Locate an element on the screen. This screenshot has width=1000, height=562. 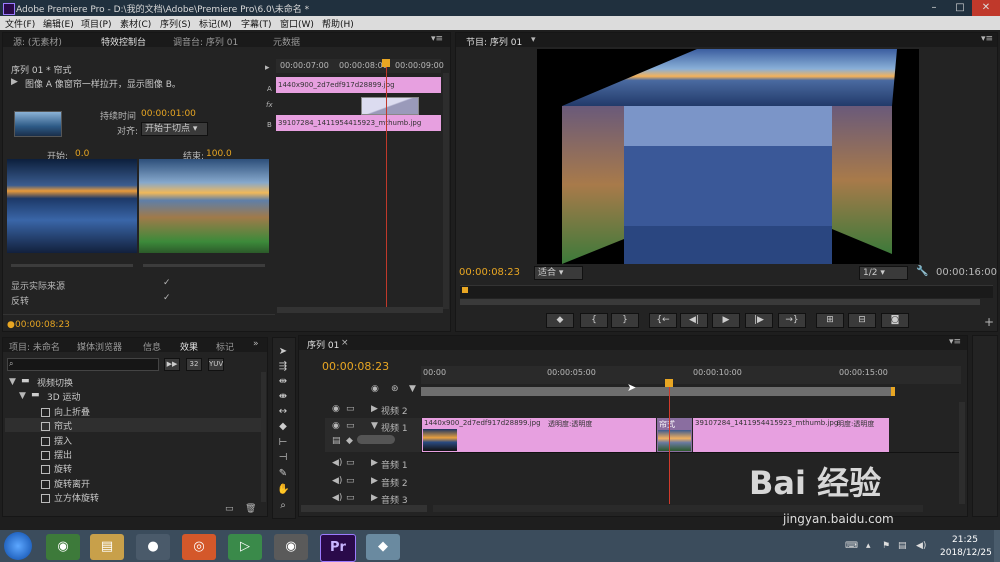
menu-project: 项目(P) is located at coordinates (96, 23).